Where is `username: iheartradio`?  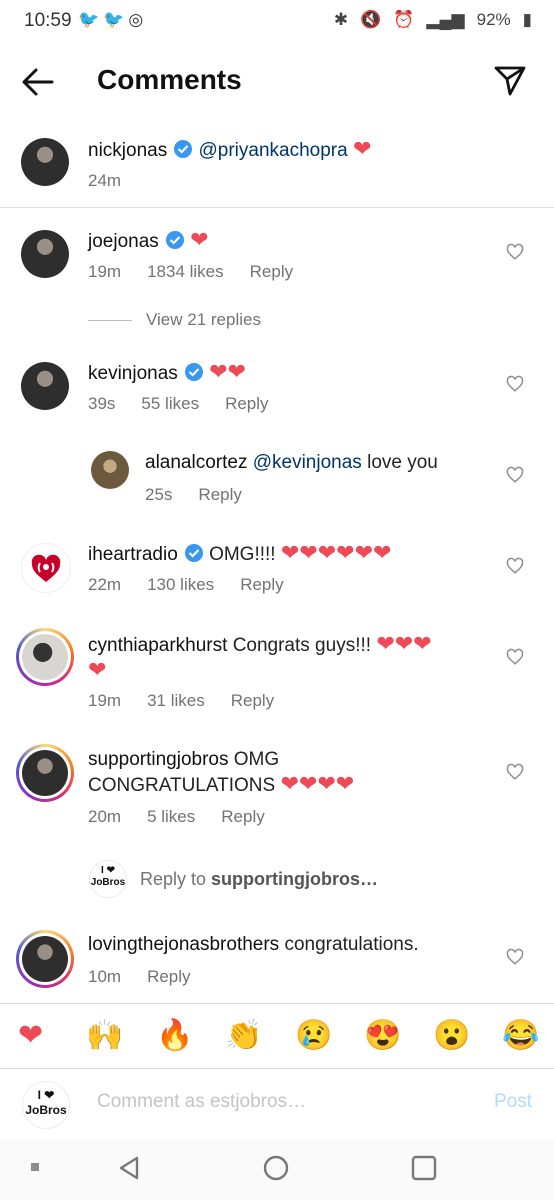 username: iheartradio is located at coordinates (133, 554).